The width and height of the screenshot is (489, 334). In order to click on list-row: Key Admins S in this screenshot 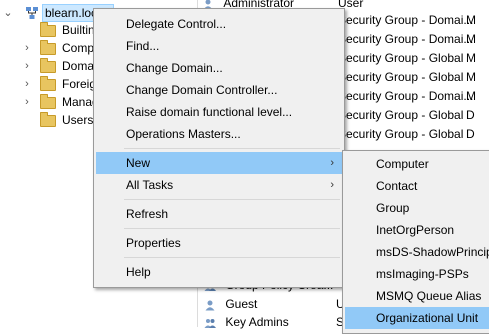, I will do `click(274, 322)`.